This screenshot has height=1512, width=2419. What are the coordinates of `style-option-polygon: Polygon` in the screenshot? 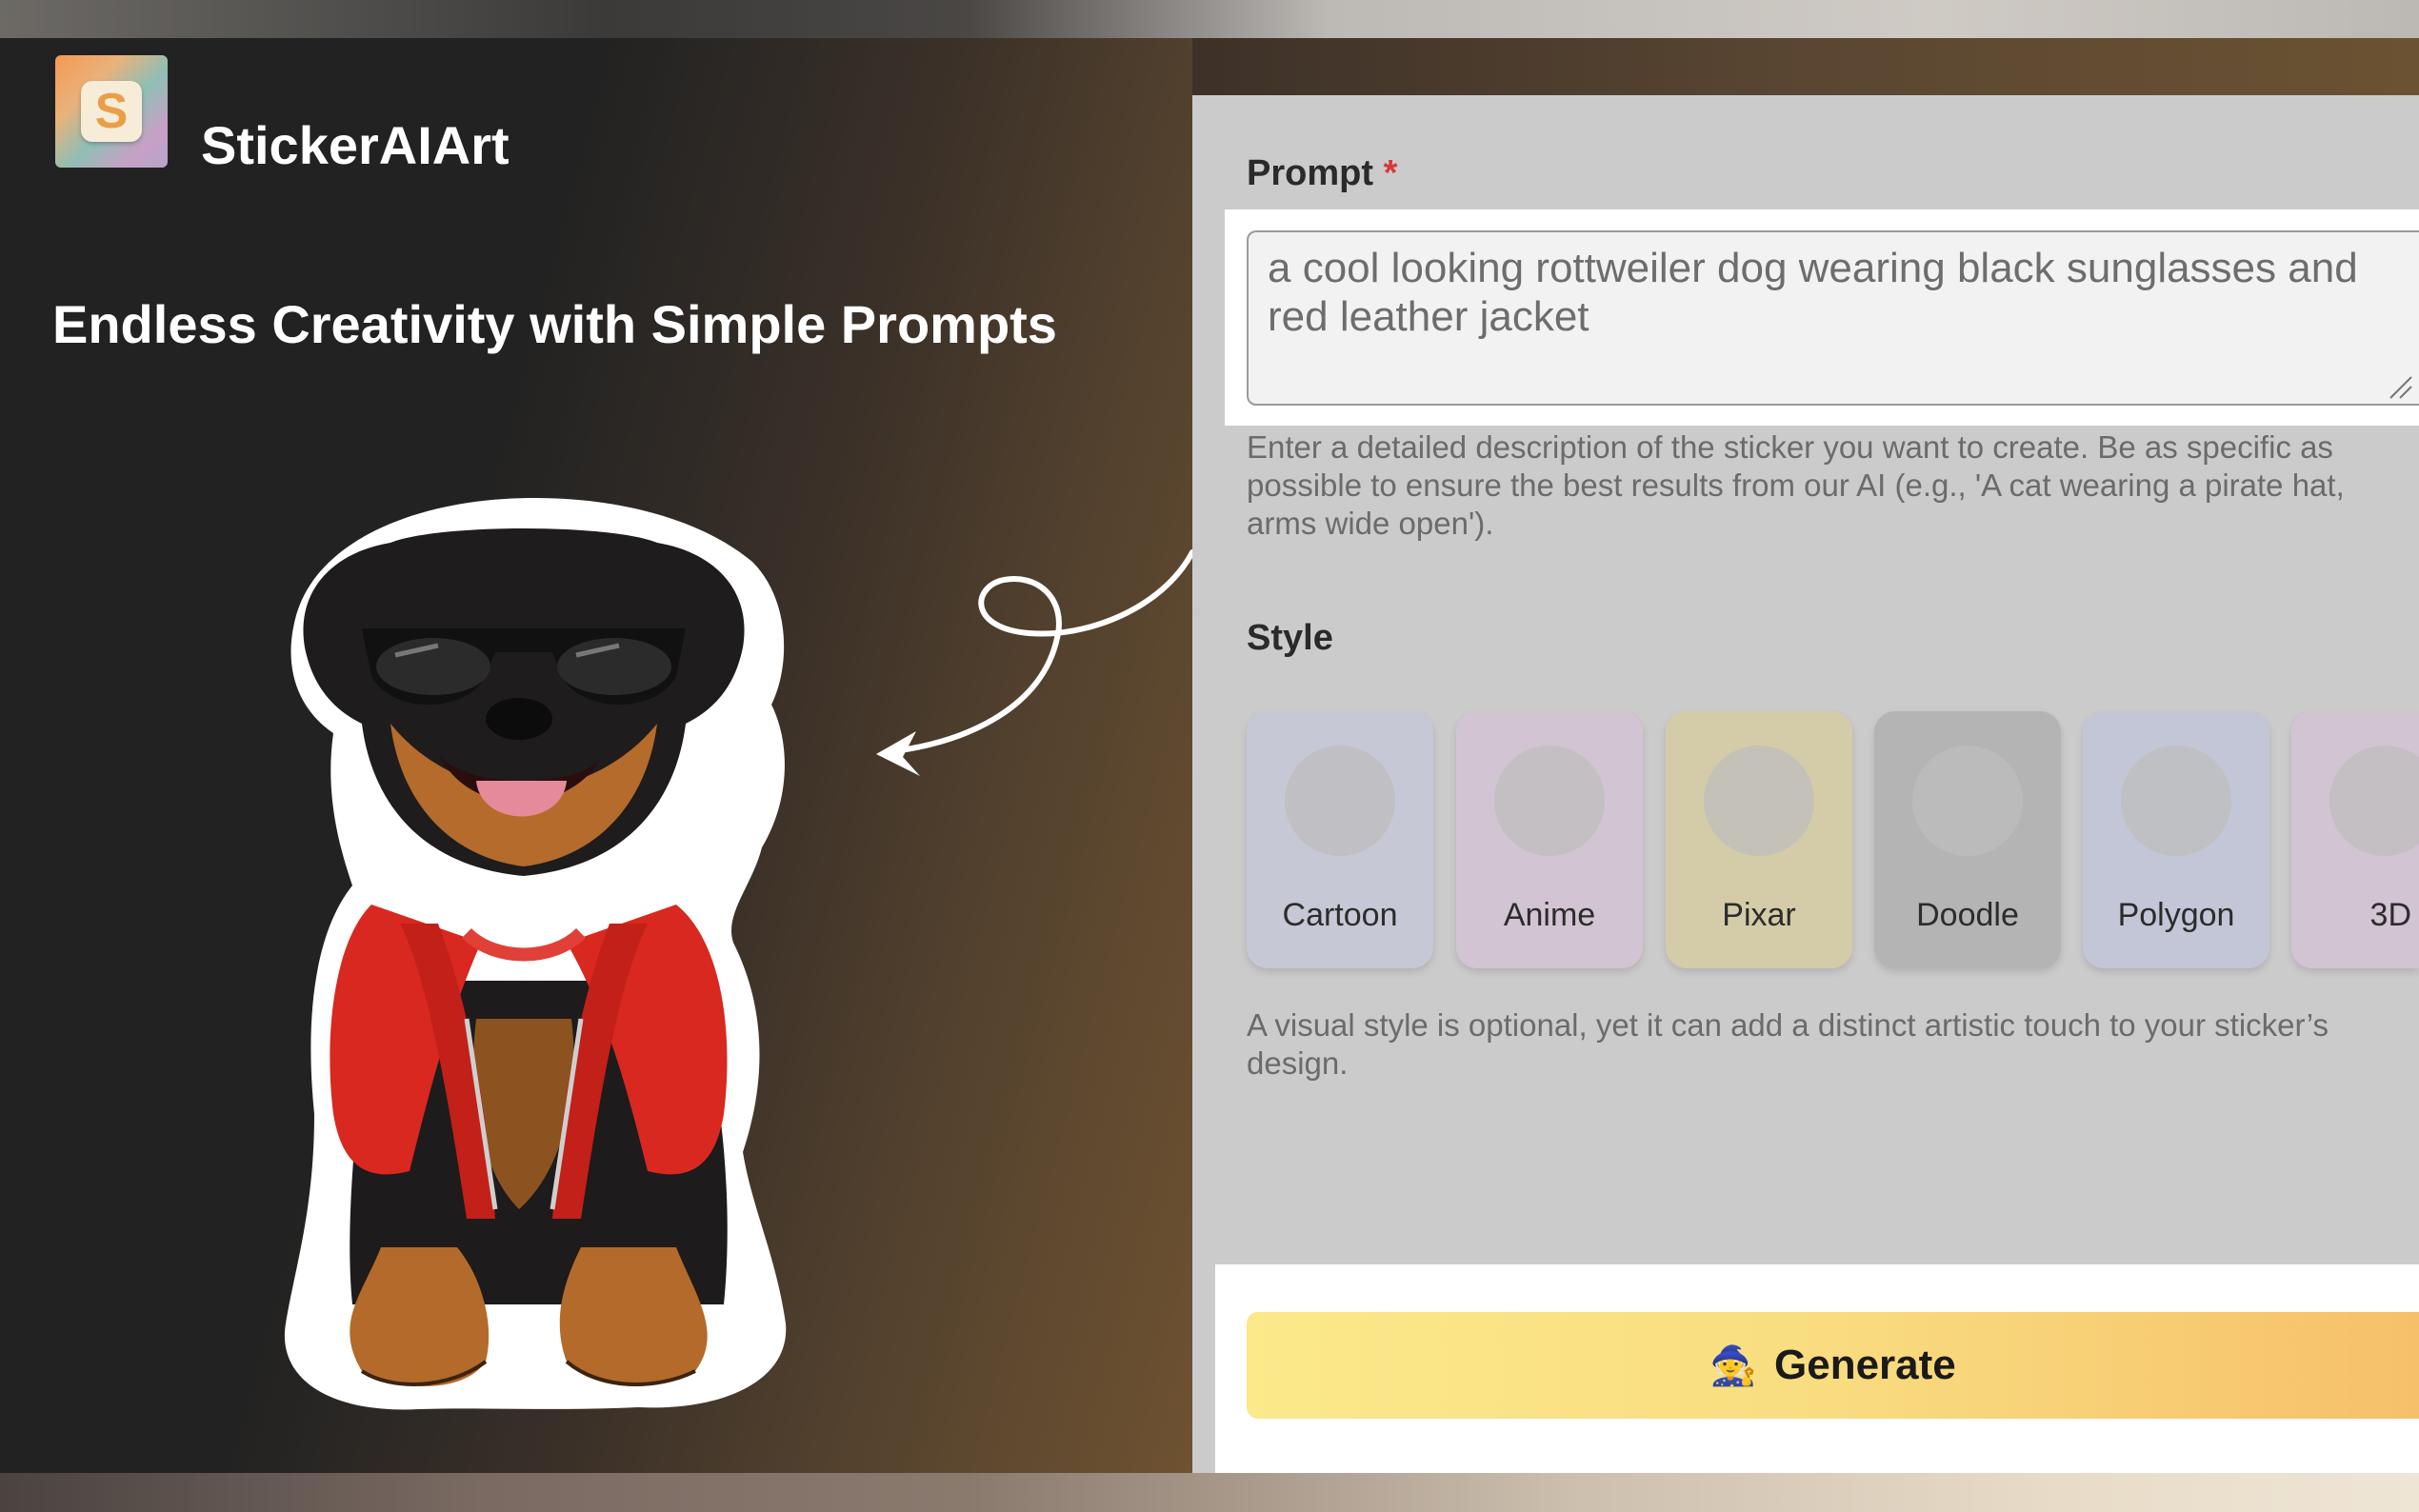 It's located at (2176, 839).